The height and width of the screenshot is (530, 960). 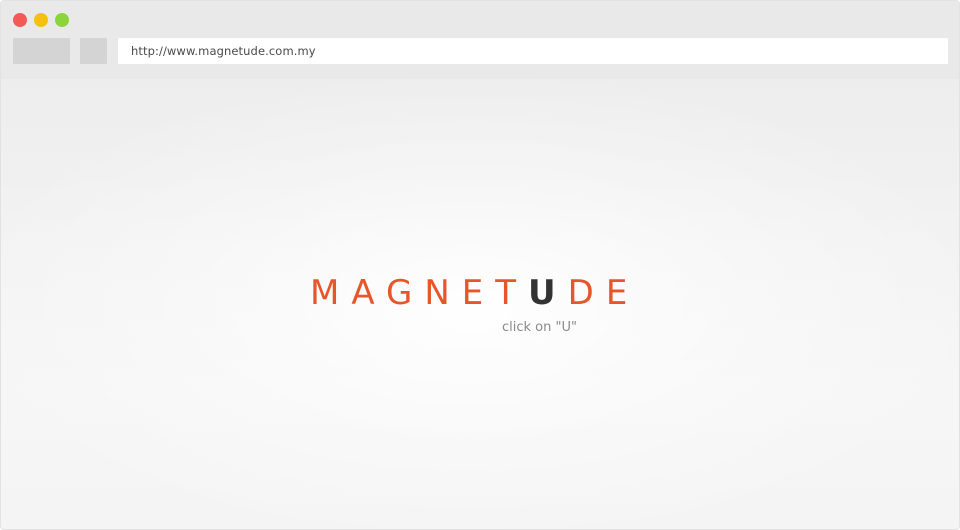 I want to click on magnetude-logo: MAGNETUDE, so click(x=475, y=293).